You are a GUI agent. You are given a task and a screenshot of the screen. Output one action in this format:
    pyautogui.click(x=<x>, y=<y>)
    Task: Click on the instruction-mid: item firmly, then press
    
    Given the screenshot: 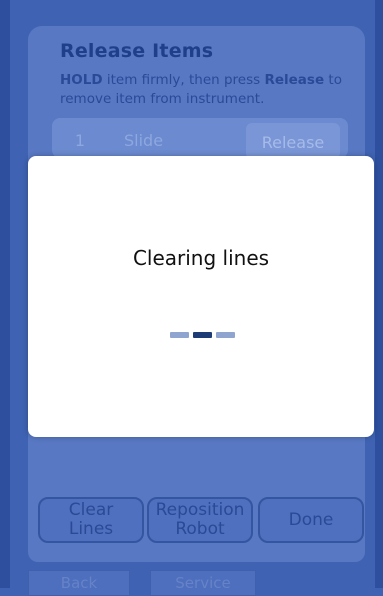 What is the action you would take?
    pyautogui.click(x=183, y=80)
    